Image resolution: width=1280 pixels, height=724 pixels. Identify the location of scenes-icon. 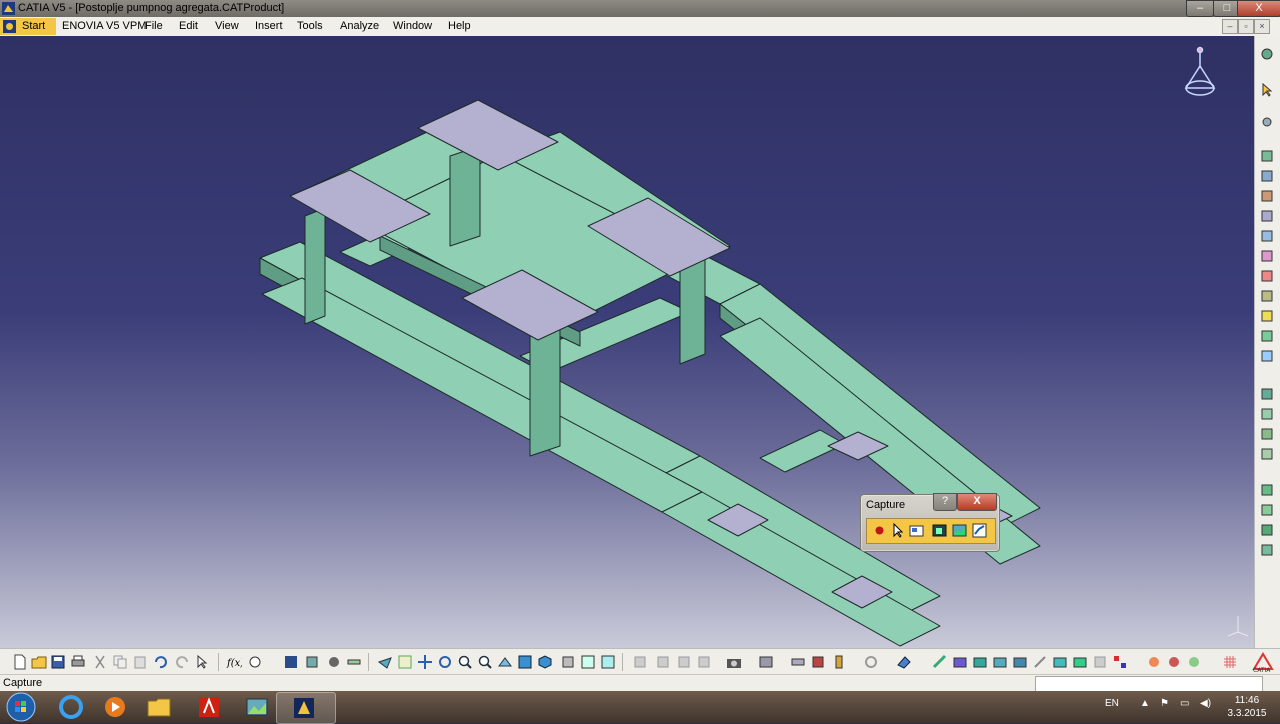
(766, 662).